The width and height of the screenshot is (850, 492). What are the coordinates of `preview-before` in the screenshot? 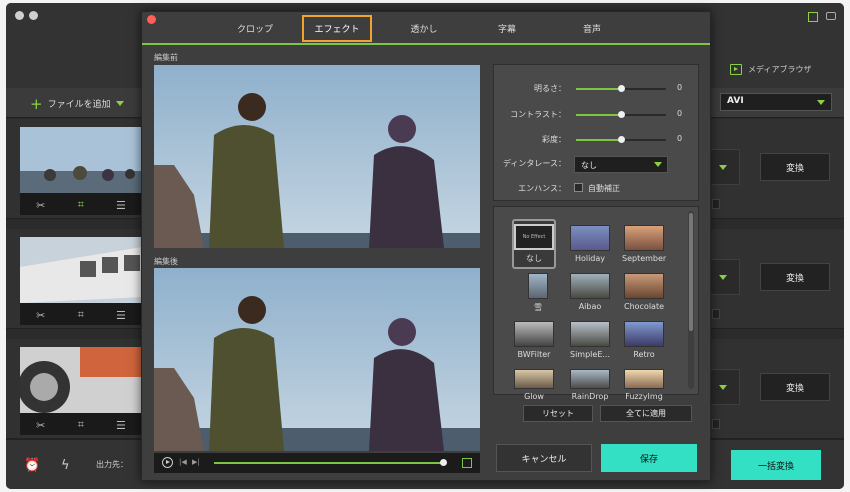 It's located at (317, 156).